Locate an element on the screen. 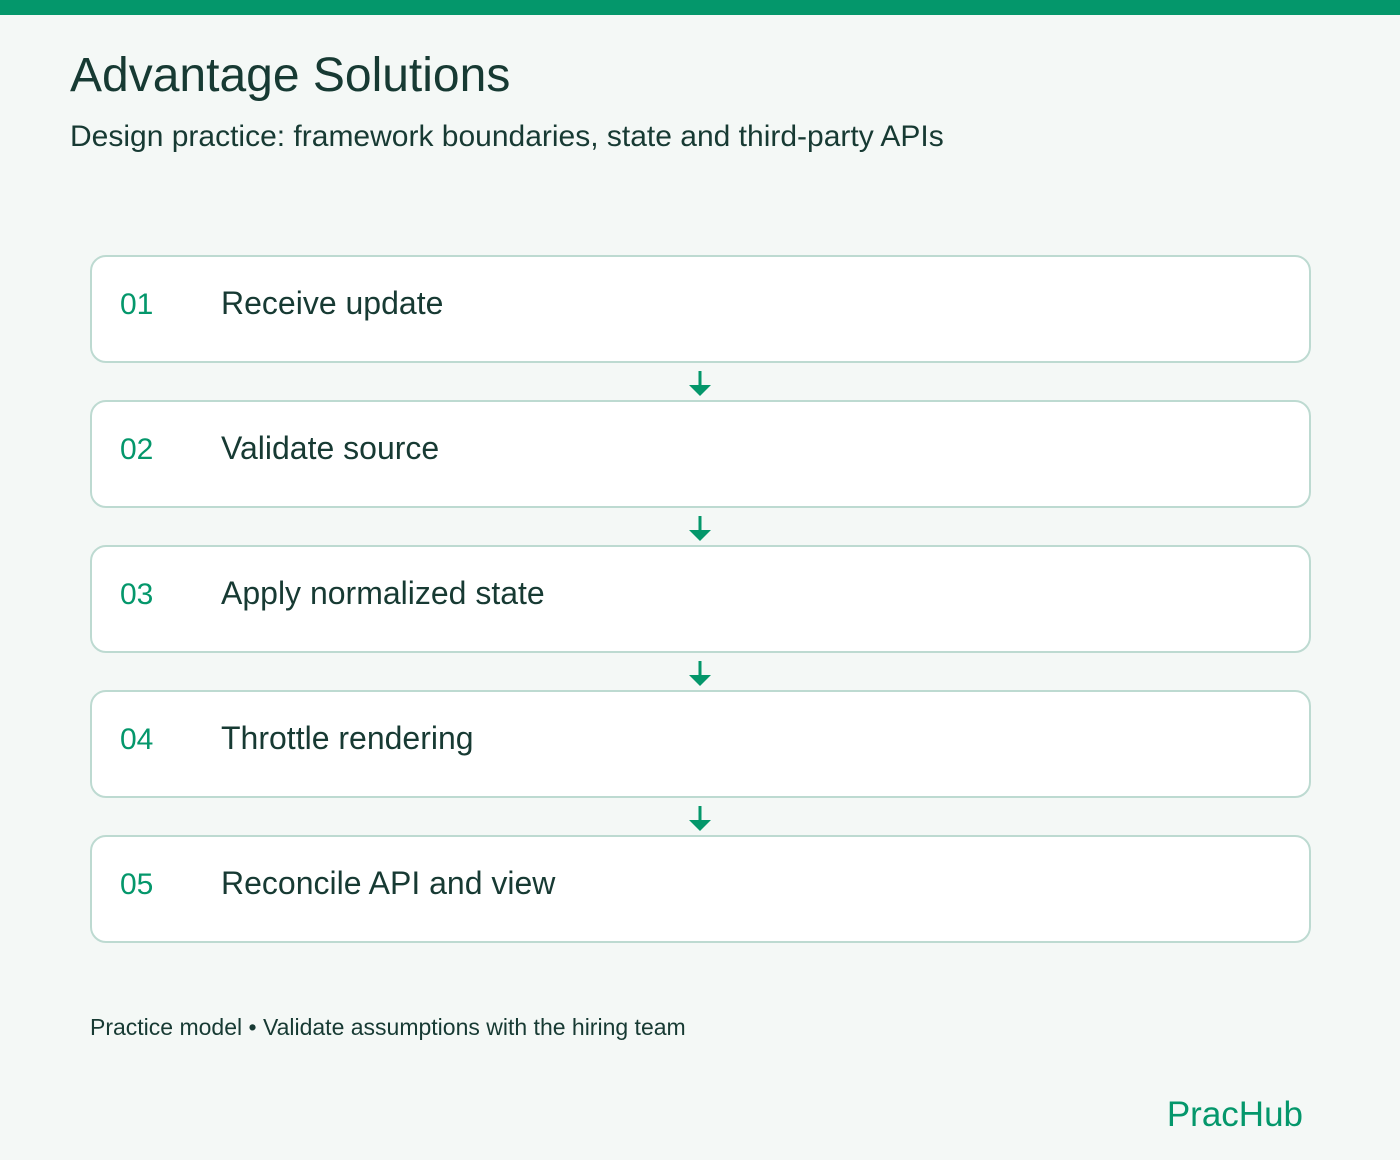 The width and height of the screenshot is (1400, 1160). step-number: 04 is located at coordinates (137, 739).